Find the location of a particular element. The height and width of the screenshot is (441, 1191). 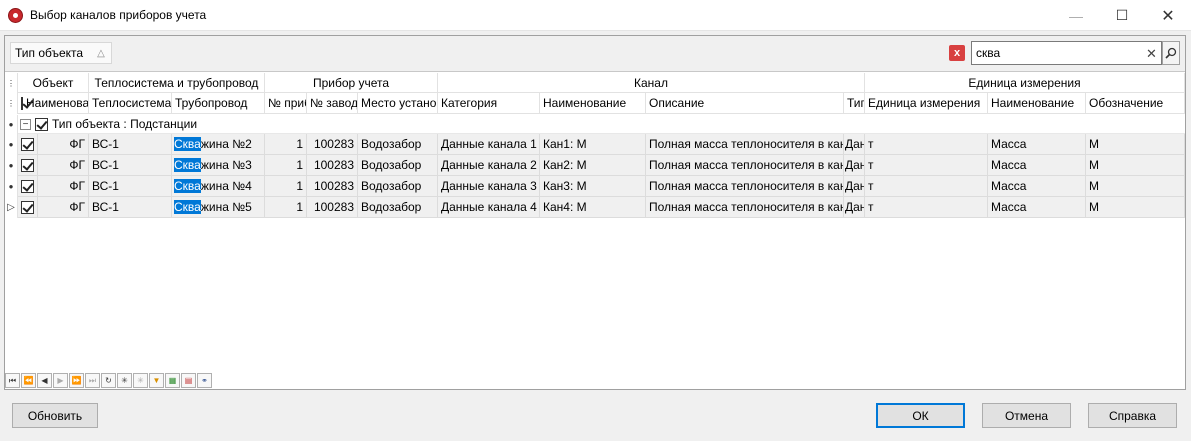

cell-channel-name: Кан3: М is located at coordinates (593, 186).